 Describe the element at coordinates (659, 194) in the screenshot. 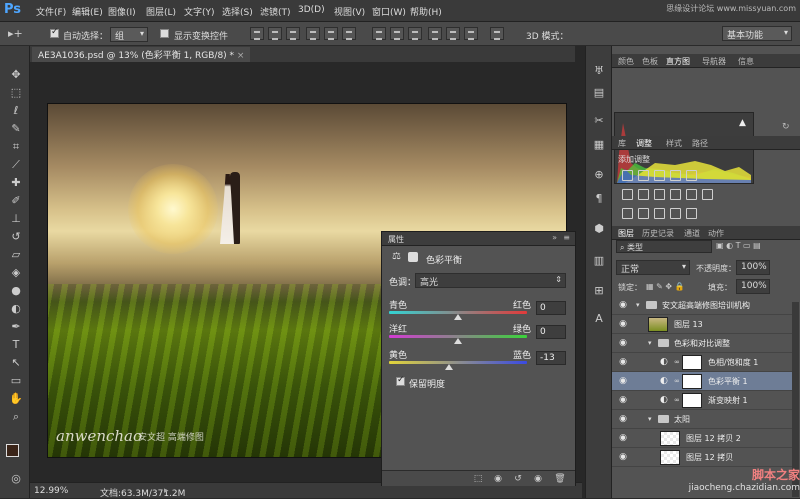

I see `black-white-icon` at that location.